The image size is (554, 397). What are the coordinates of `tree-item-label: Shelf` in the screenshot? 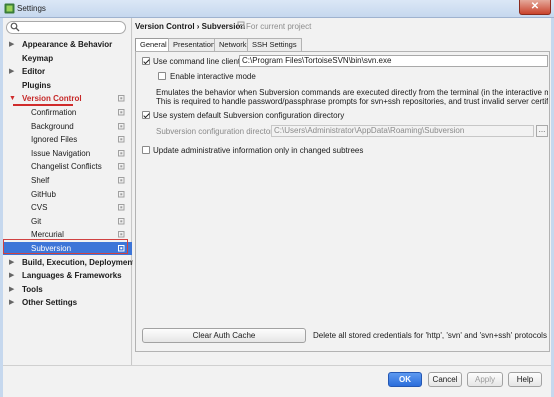 It's located at (40, 180).